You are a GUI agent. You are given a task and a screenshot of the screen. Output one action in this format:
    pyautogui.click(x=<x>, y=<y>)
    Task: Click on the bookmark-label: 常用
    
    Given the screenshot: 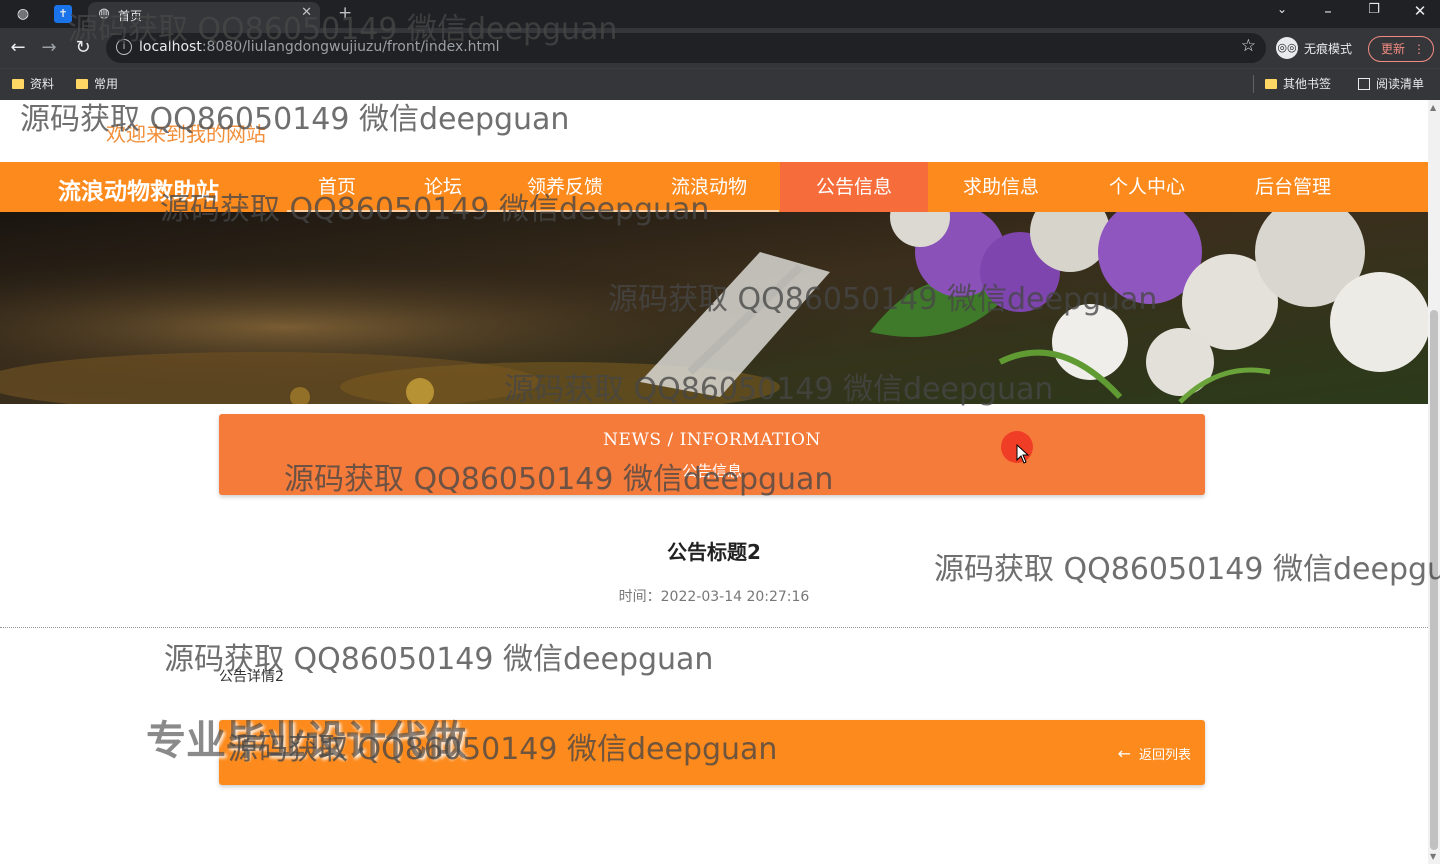 What is the action you would take?
    pyautogui.click(x=106, y=84)
    